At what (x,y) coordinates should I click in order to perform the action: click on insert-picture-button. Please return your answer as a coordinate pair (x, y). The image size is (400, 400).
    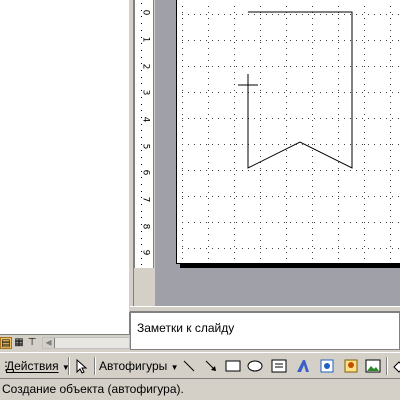
    Looking at the image, I should click on (373, 366).